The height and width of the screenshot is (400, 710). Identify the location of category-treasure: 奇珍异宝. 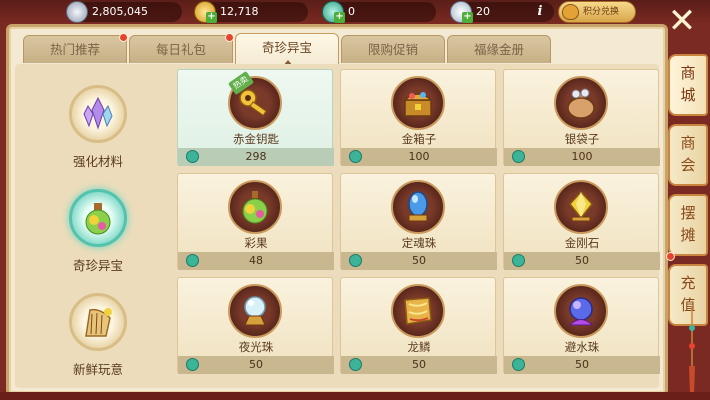
(98, 225).